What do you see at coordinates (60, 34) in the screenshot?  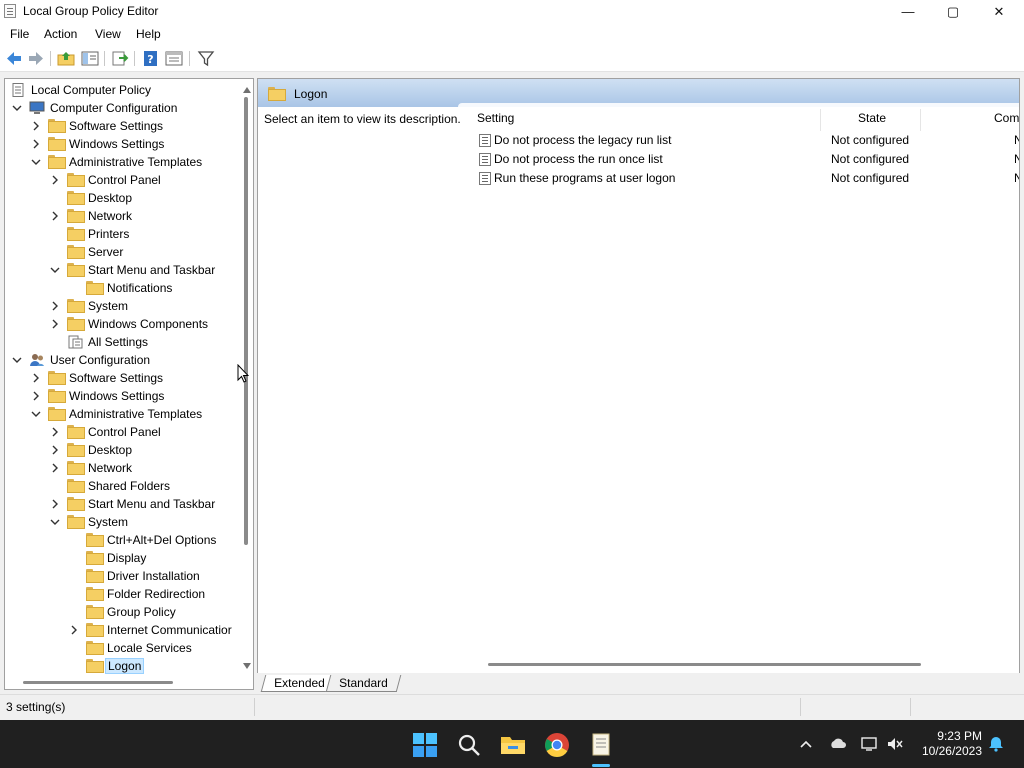 I see `menu-action: Action` at bounding box center [60, 34].